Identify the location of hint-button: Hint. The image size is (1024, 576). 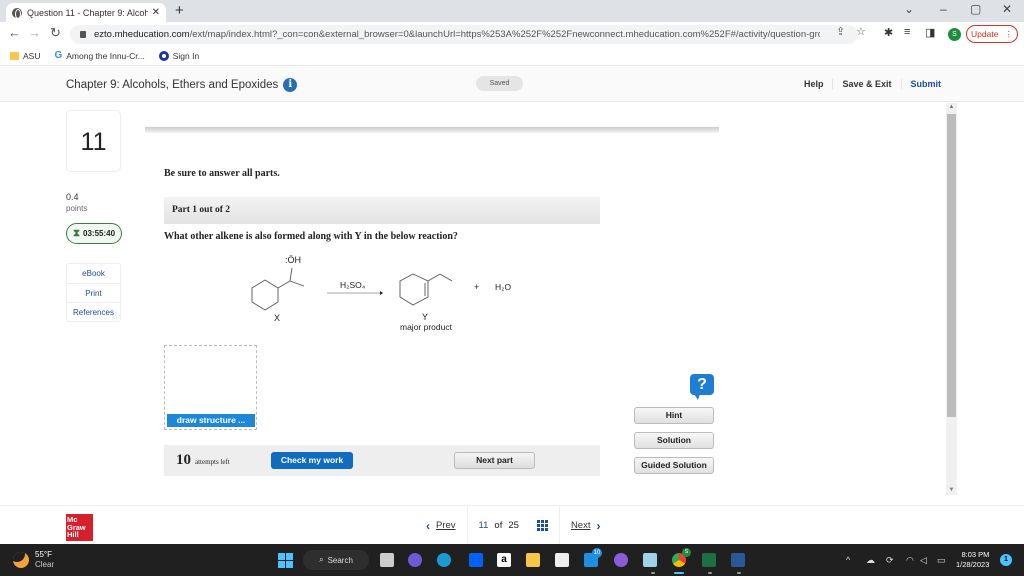
(674, 415).